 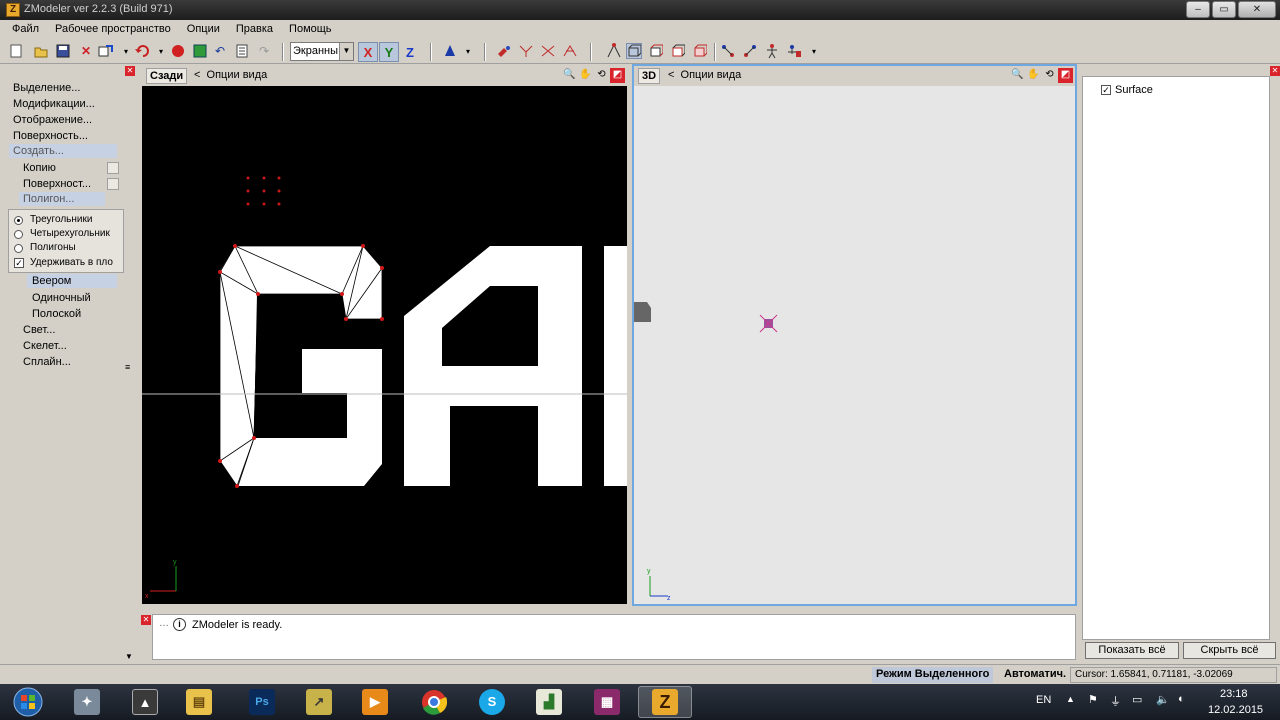 I want to click on volume-icon: 🔈, so click(x=1163, y=699).